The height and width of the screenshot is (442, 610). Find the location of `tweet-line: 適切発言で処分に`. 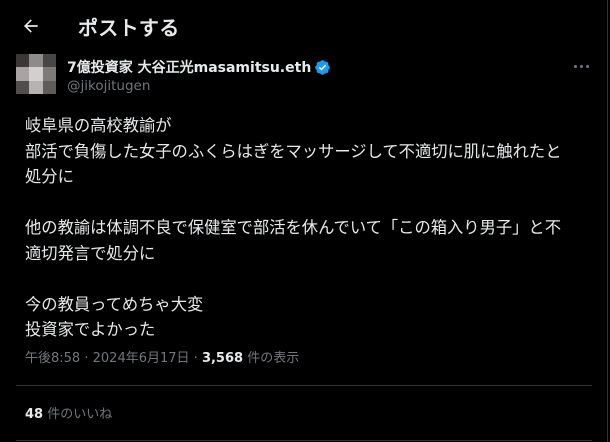

tweet-line: 適切発言で処分に is located at coordinates (90, 253).